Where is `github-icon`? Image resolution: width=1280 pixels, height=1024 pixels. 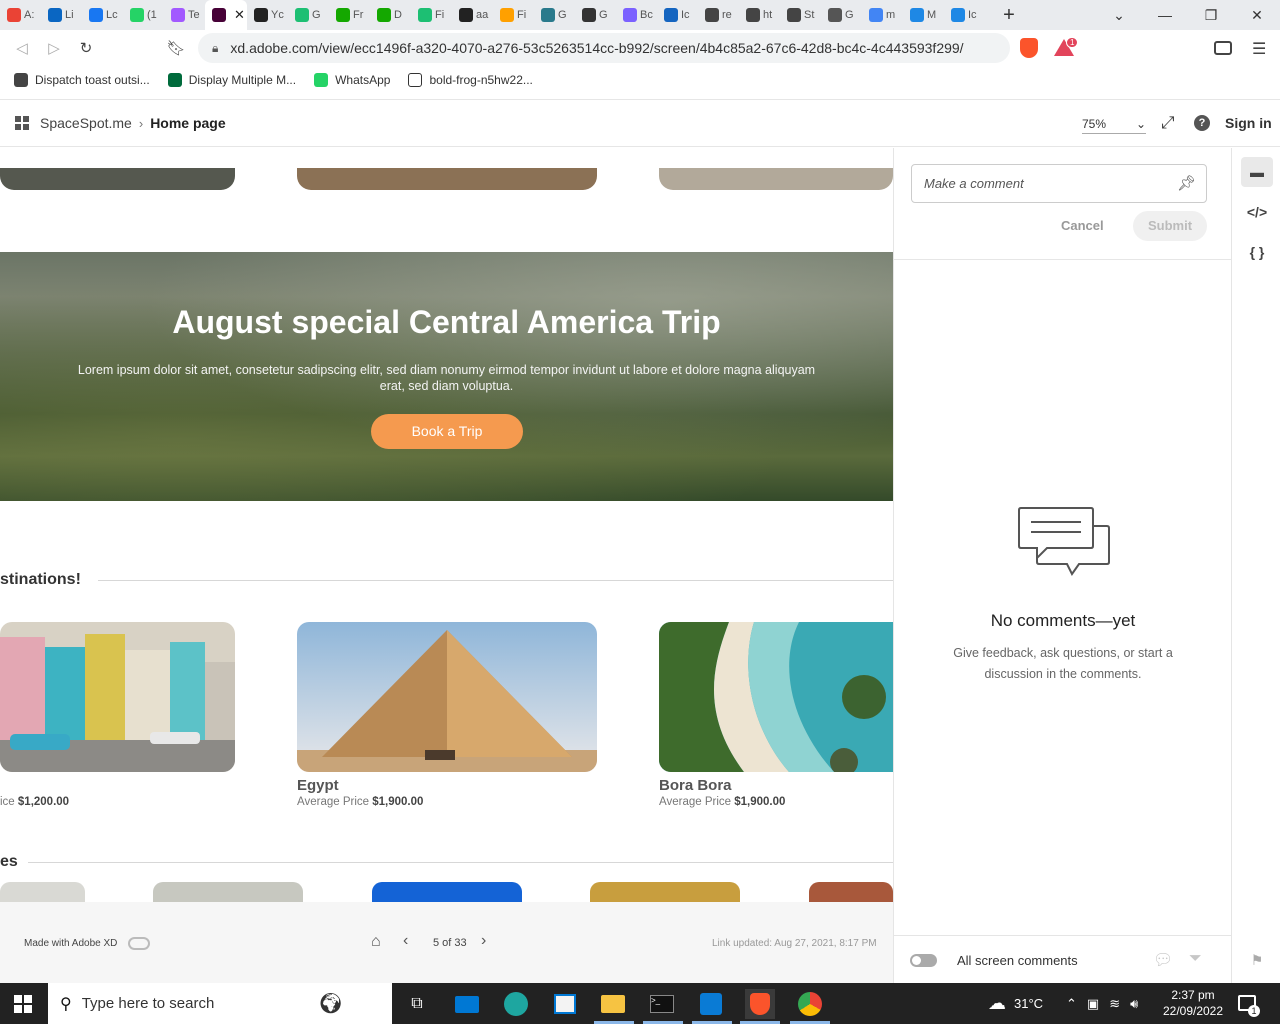
github-icon is located at coordinates (261, 15).